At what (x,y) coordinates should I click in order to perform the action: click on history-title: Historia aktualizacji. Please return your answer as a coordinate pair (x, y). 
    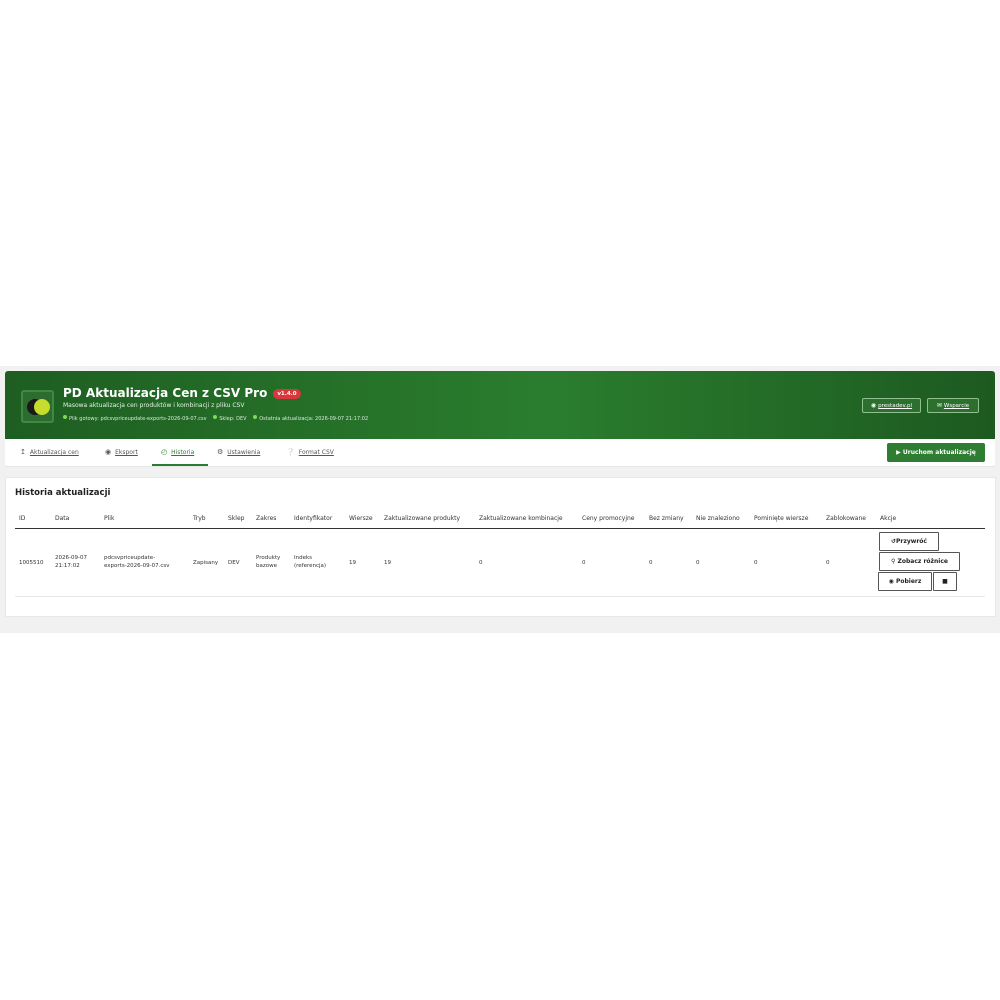
    Looking at the image, I should click on (63, 493).